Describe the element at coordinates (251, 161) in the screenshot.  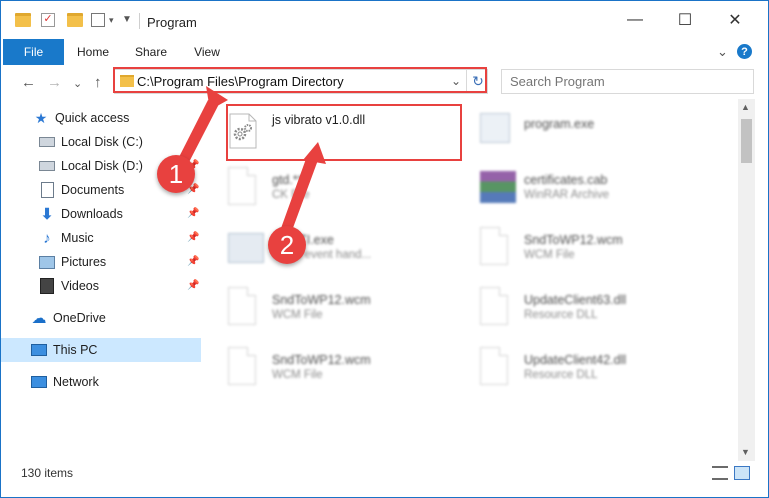
I see `callout-arrows` at that location.